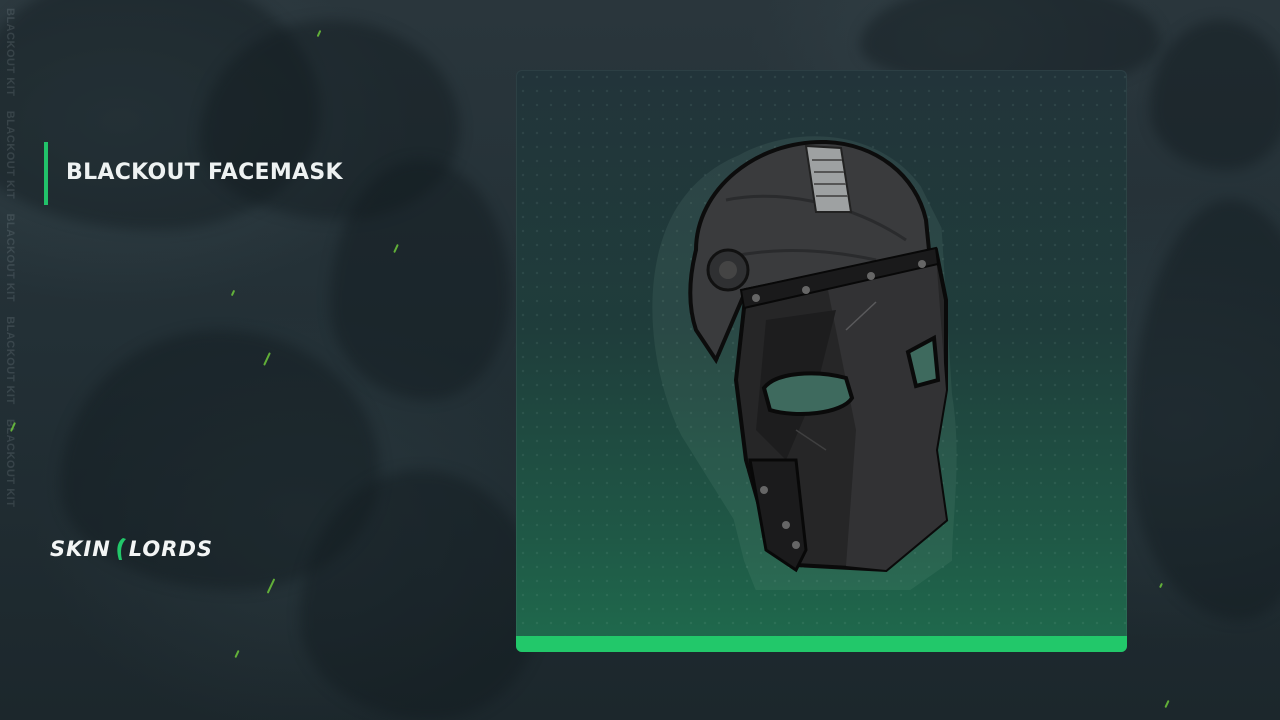  I want to click on card-accent-bar, so click(821, 644).